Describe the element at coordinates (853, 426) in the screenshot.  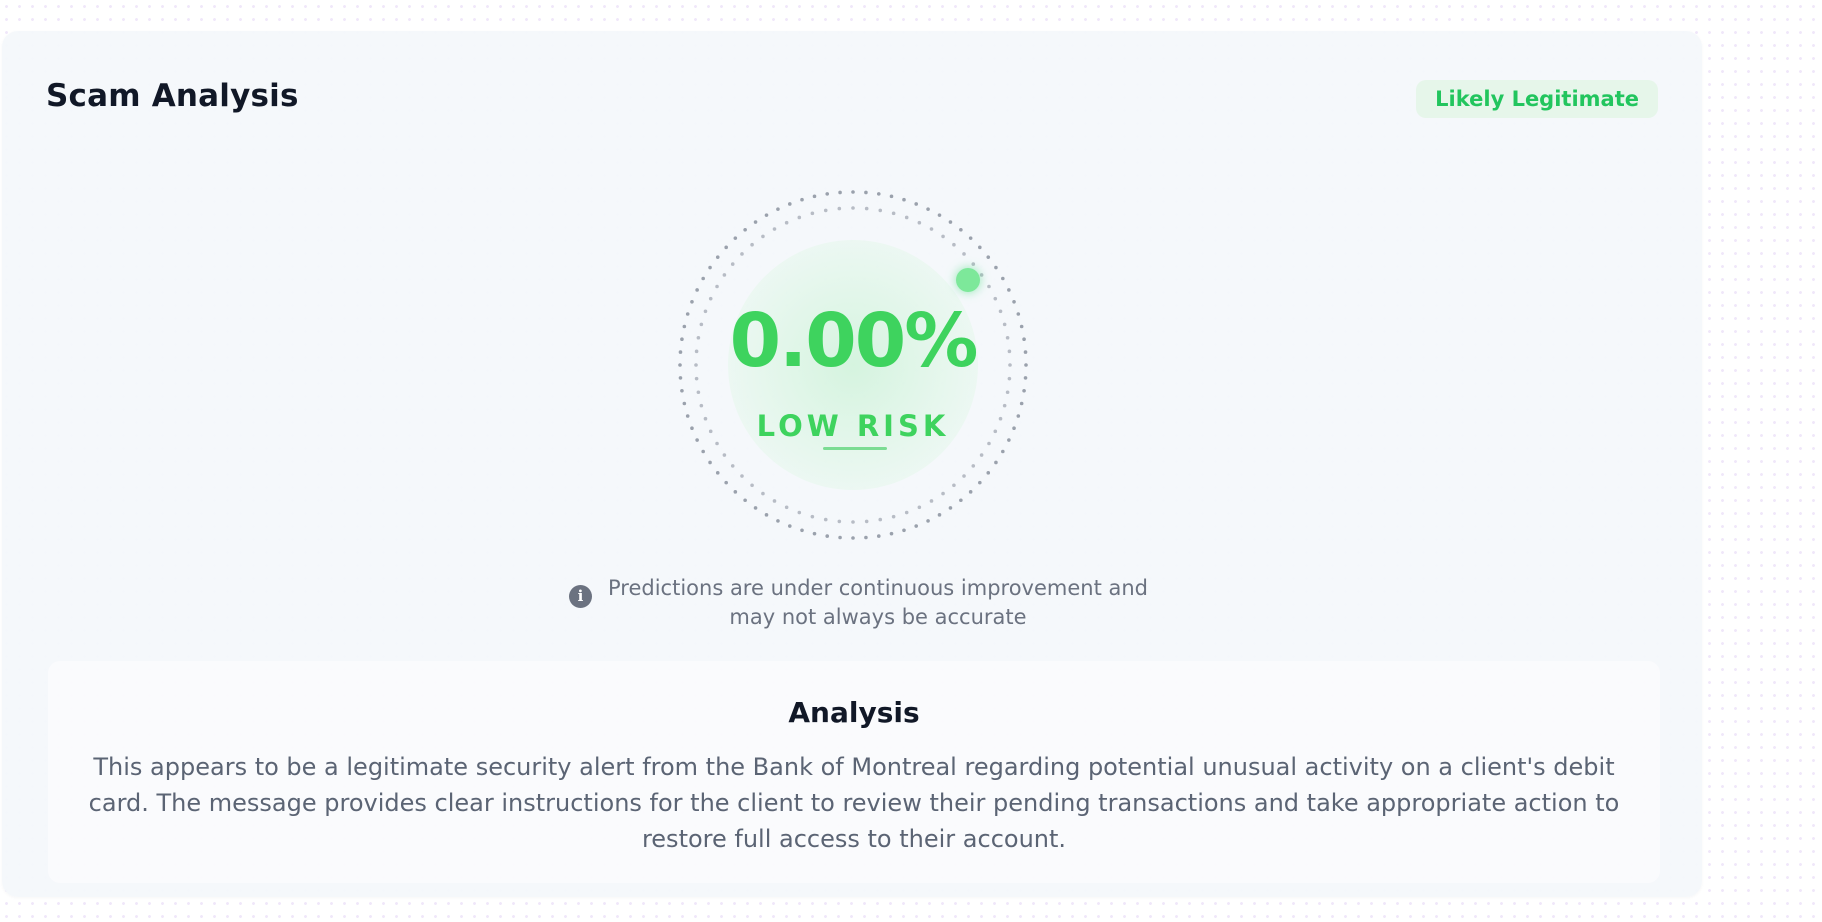
I see `risk-level-label: LOW RISK` at that location.